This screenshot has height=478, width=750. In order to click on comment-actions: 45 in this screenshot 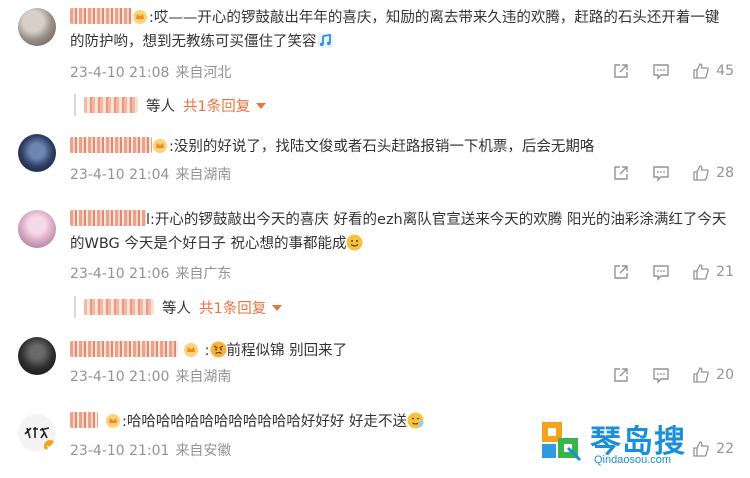, I will do `click(662, 71)`.